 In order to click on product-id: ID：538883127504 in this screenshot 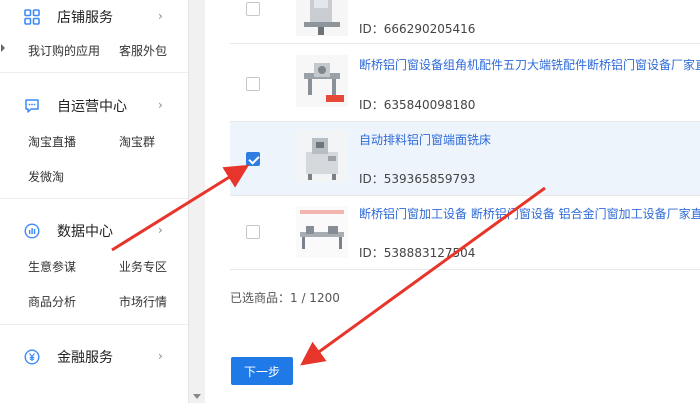, I will do `click(417, 253)`.